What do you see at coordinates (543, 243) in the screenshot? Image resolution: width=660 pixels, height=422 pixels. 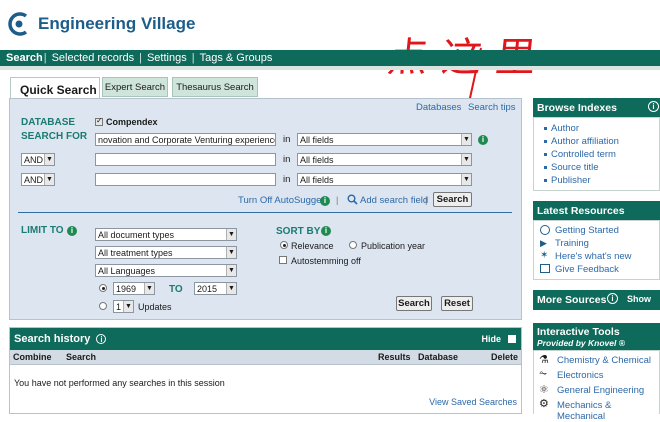 I see `training-icon: ▶` at bounding box center [543, 243].